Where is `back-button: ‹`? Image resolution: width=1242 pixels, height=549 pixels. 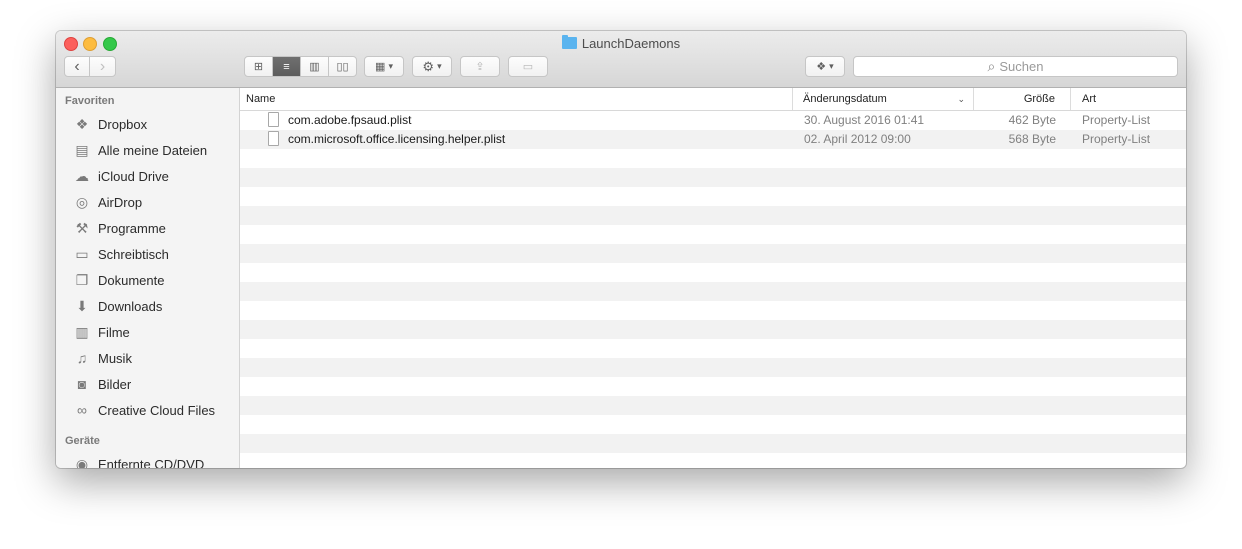
back-button: ‹ is located at coordinates (77, 66).